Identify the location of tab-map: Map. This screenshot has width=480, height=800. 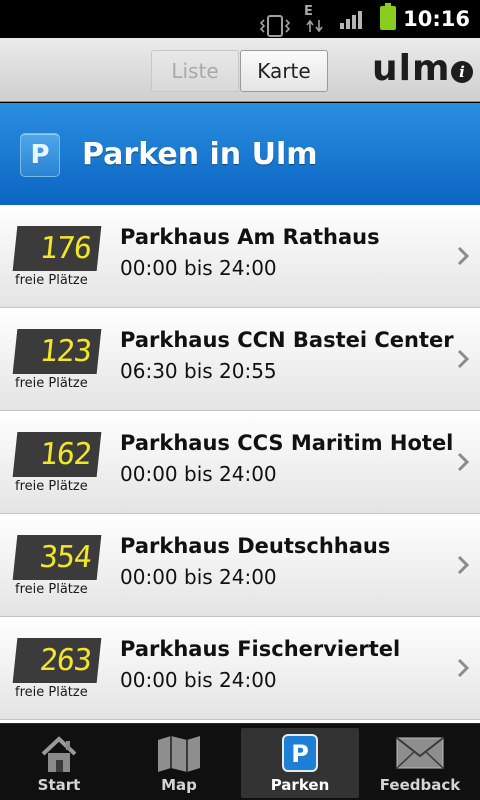
(179, 763).